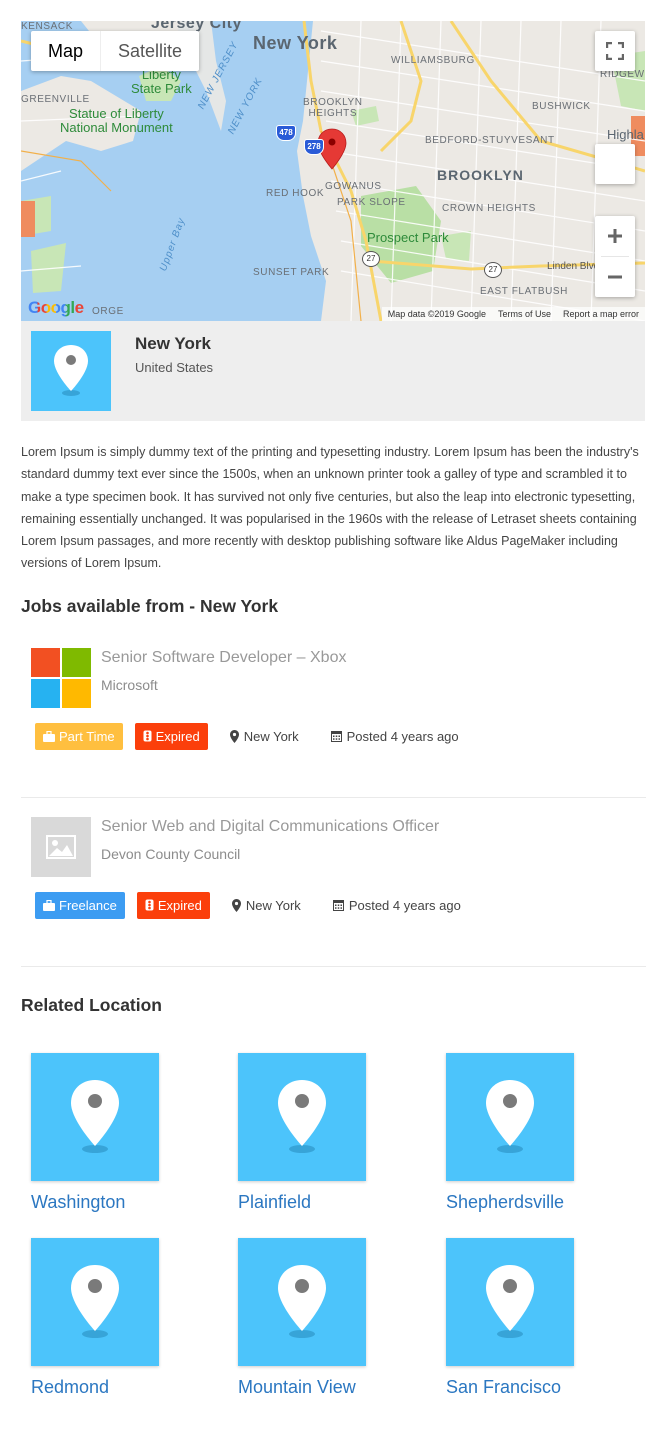 The width and height of the screenshot is (670, 1435). I want to click on minus-icon, so click(615, 277).